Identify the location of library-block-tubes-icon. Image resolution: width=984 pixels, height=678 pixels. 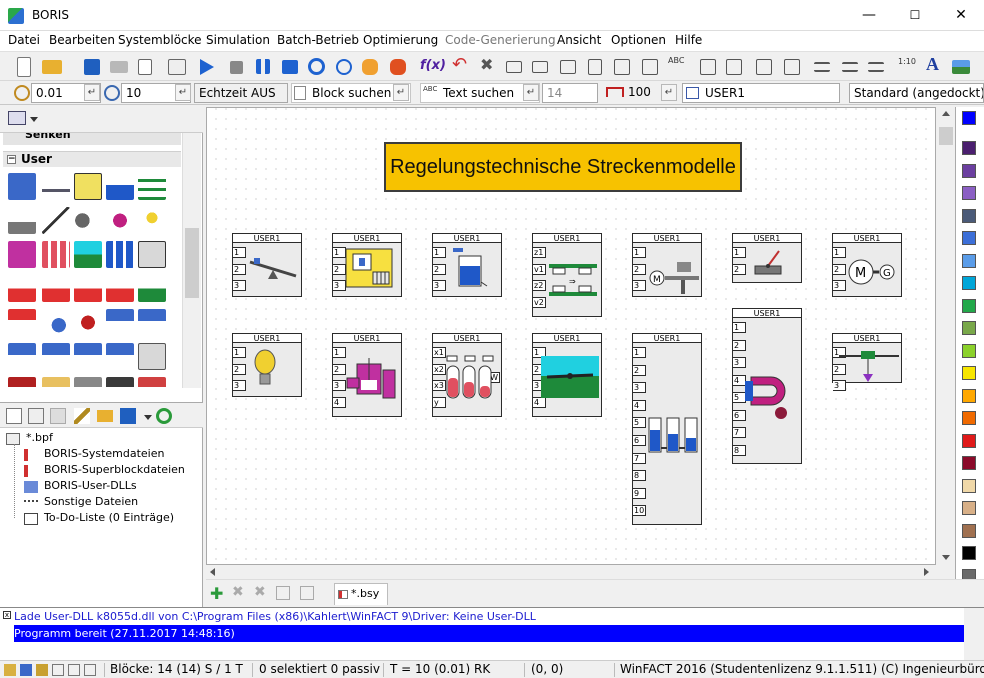
(56, 254).